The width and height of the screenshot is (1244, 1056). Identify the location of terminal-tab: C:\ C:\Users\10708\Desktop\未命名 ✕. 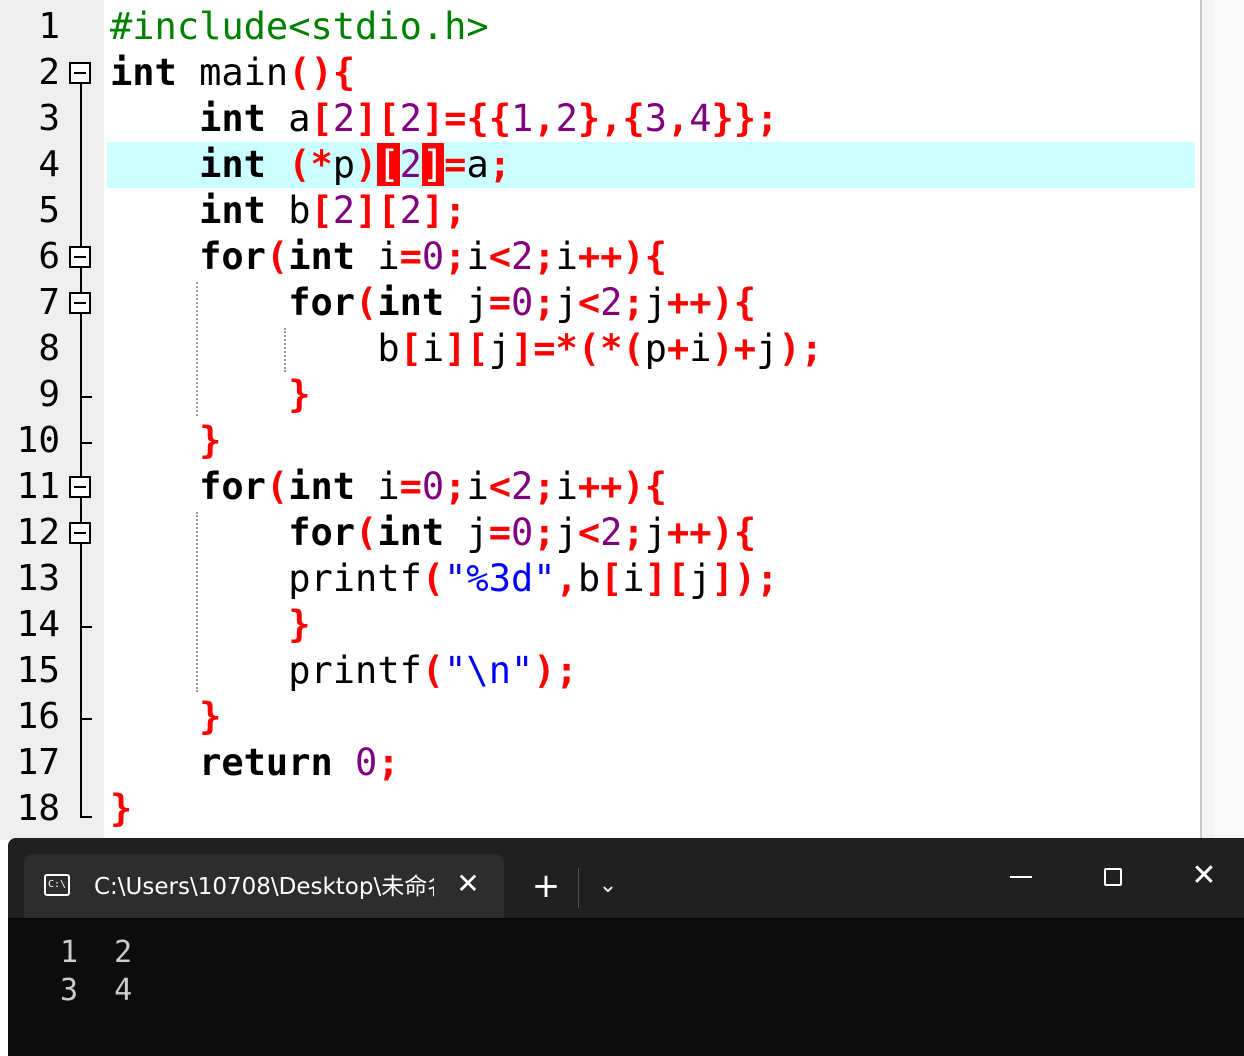
(264, 886).